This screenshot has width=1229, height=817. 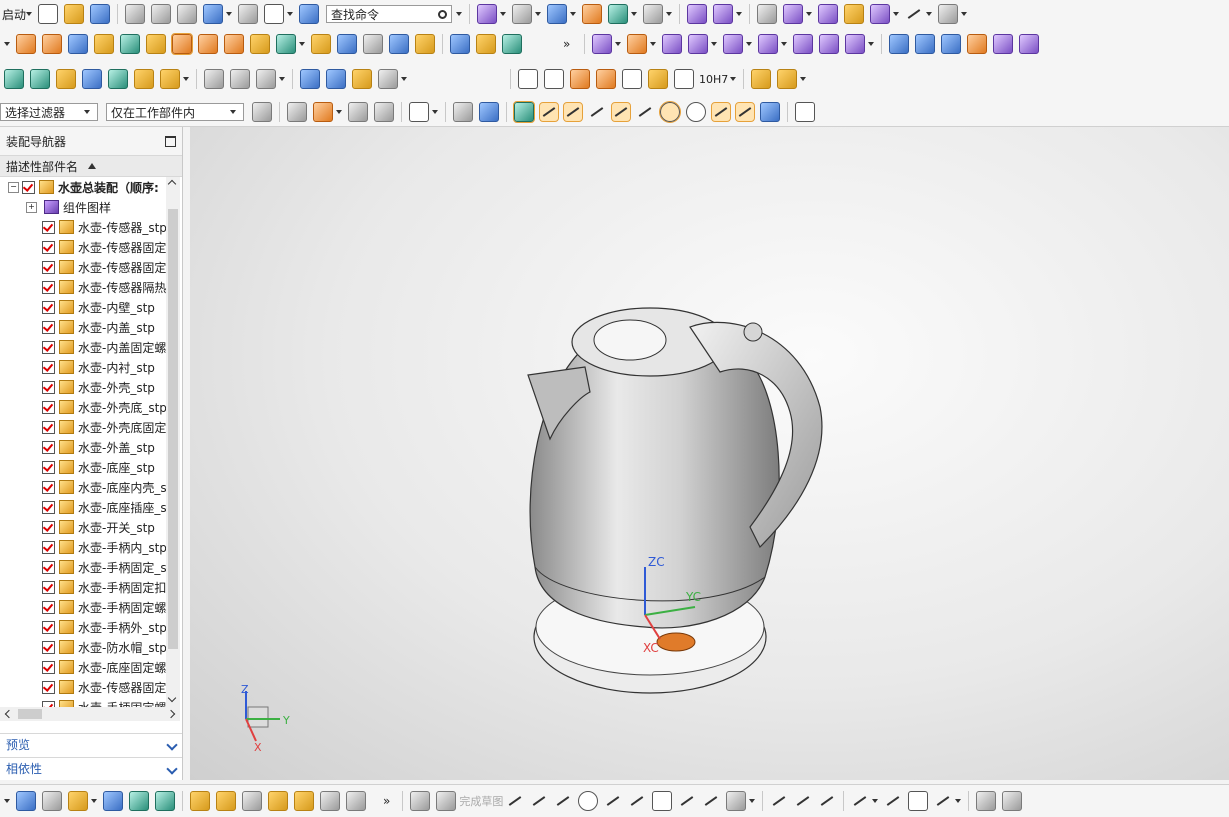 What do you see at coordinates (226, 801) in the screenshot?
I see `arrangement-icon` at bounding box center [226, 801].